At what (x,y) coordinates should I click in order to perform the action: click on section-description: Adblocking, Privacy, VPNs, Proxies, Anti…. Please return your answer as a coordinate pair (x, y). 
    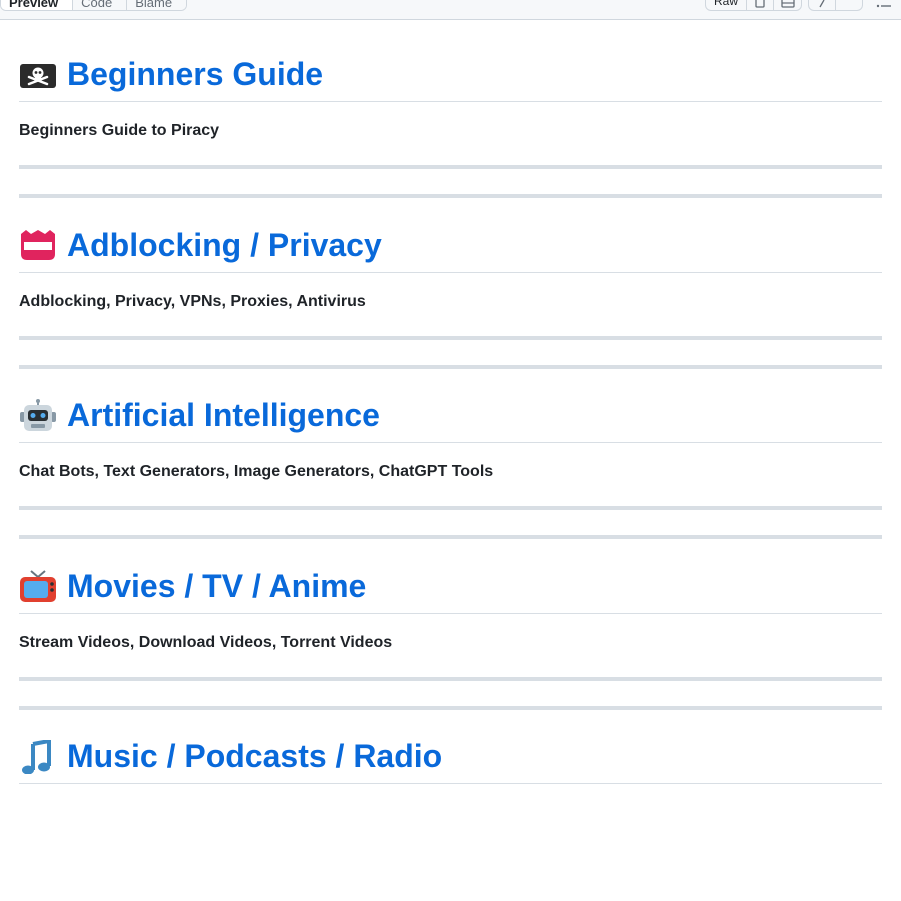
    Looking at the image, I should click on (192, 301).